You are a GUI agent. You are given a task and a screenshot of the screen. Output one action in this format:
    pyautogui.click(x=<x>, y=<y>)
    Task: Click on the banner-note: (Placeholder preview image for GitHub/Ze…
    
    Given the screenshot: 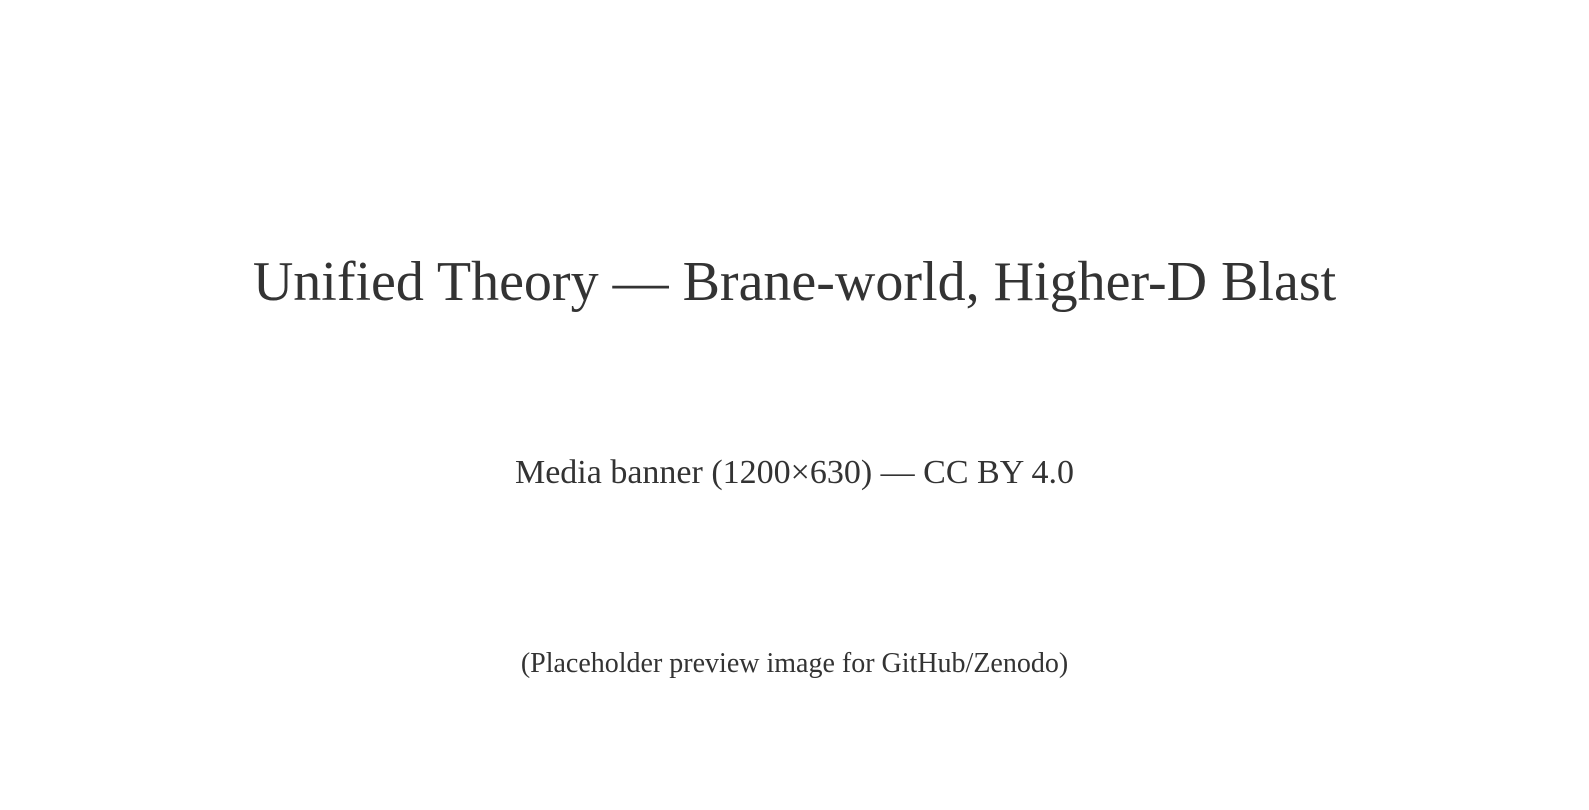 What is the action you would take?
    pyautogui.click(x=794, y=663)
    